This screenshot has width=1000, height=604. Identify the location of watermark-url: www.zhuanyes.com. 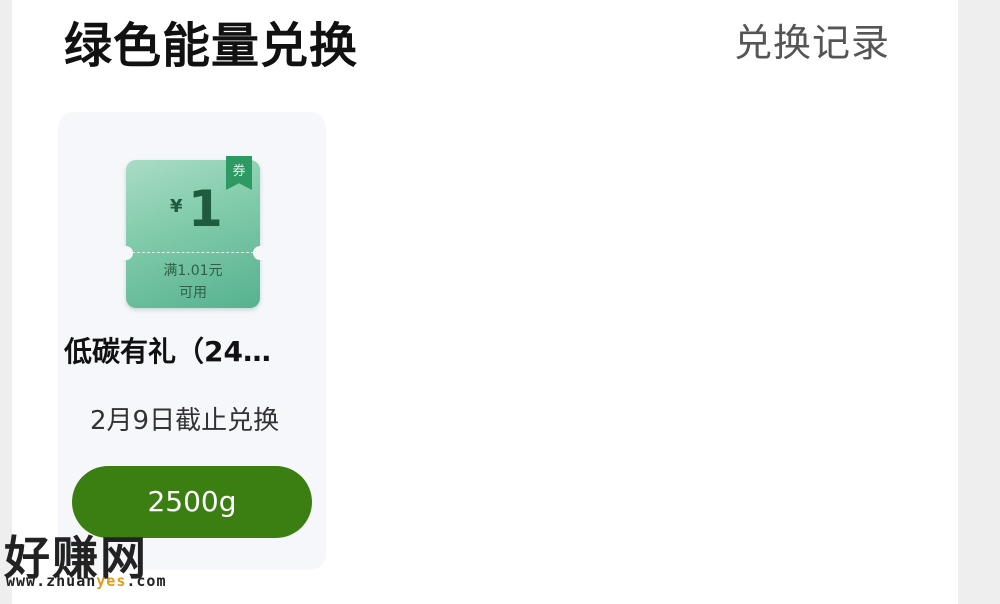
(86, 581).